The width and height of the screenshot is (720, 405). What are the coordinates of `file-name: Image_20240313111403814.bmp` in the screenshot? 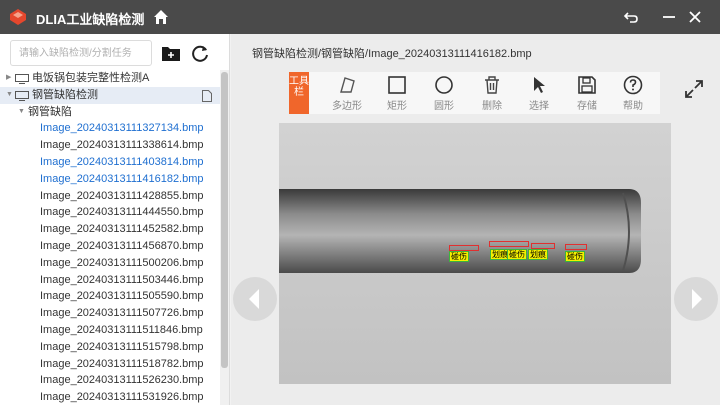 It's located at (122, 161).